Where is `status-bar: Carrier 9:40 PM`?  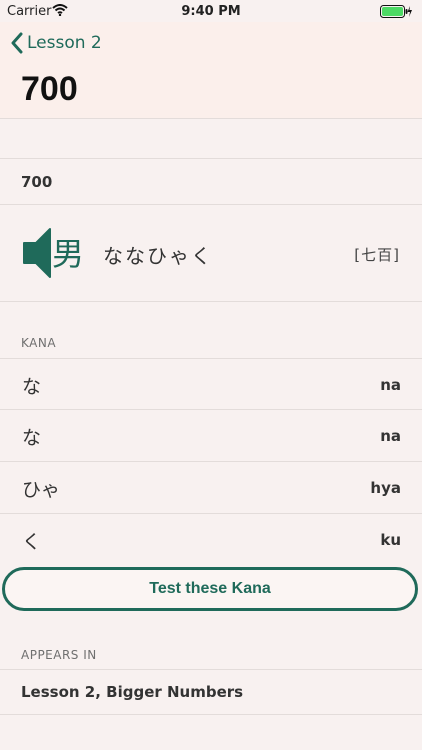
status-bar: Carrier 9:40 PM is located at coordinates (211, 11).